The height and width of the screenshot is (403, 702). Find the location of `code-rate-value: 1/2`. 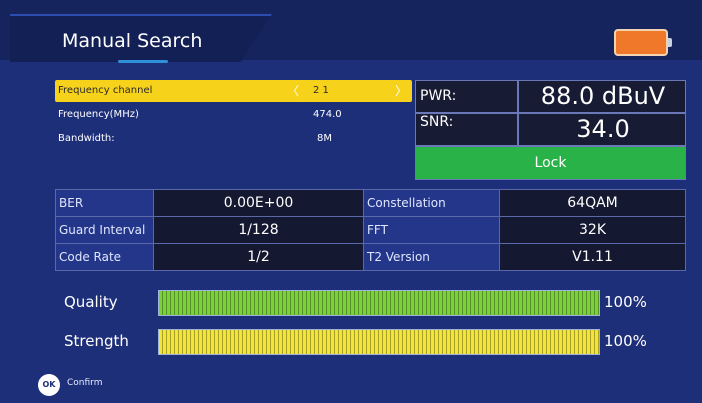

code-rate-value: 1/2 is located at coordinates (258, 257).